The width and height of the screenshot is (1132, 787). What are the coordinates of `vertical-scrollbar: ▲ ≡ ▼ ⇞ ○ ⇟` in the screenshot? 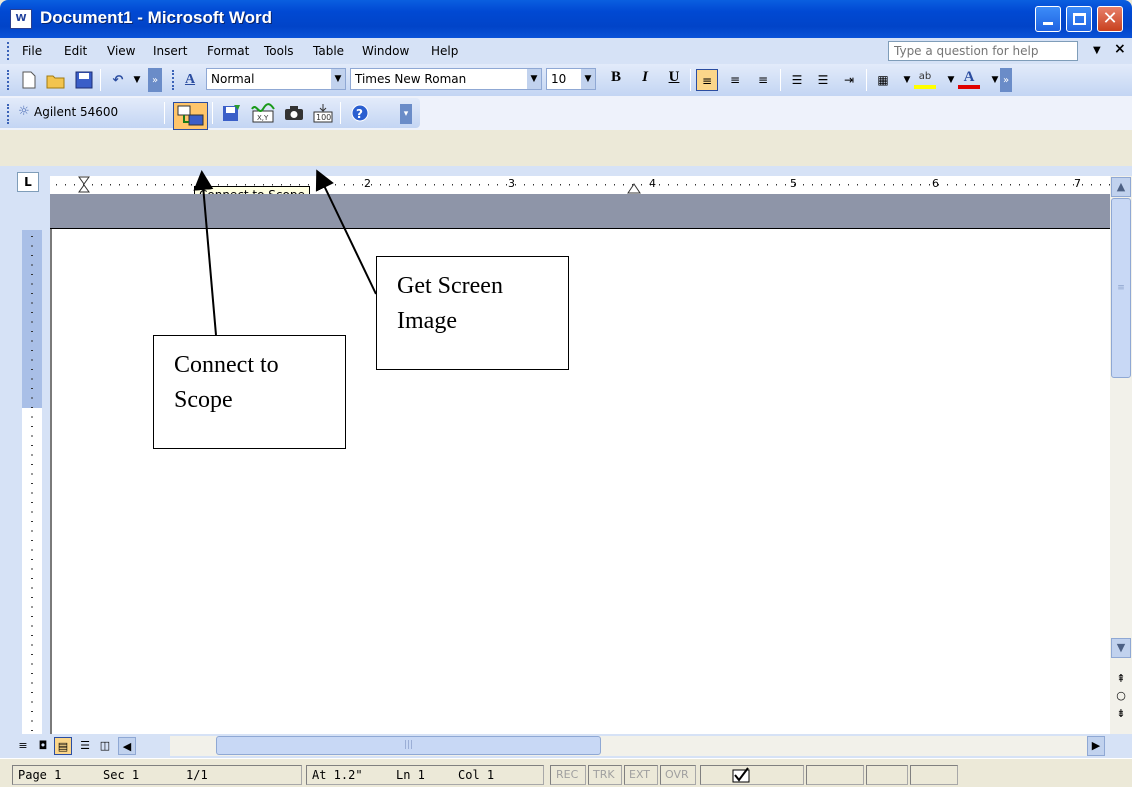 It's located at (1121, 455).